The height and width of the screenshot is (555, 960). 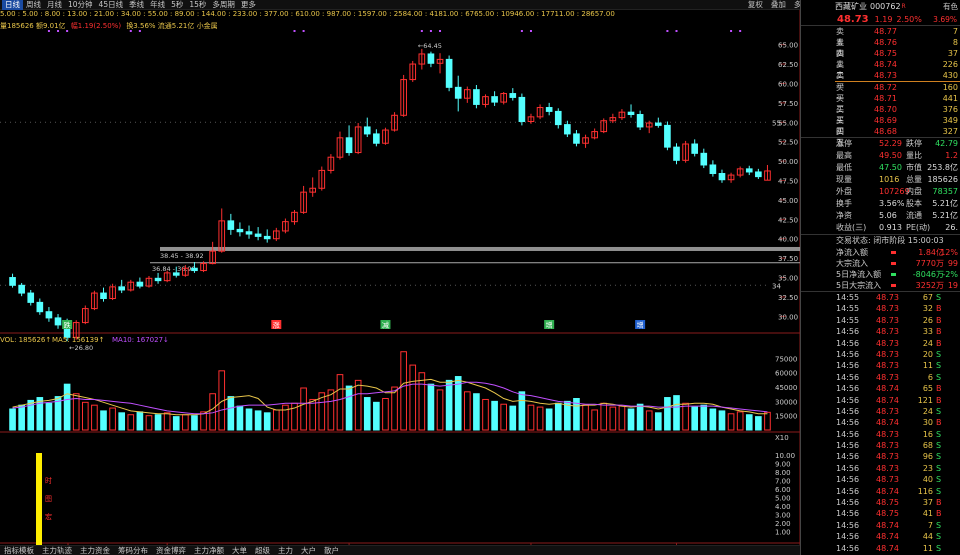 What do you see at coordinates (57, 550) in the screenshot?
I see `indicator-button: 主力轨迹` at bounding box center [57, 550].